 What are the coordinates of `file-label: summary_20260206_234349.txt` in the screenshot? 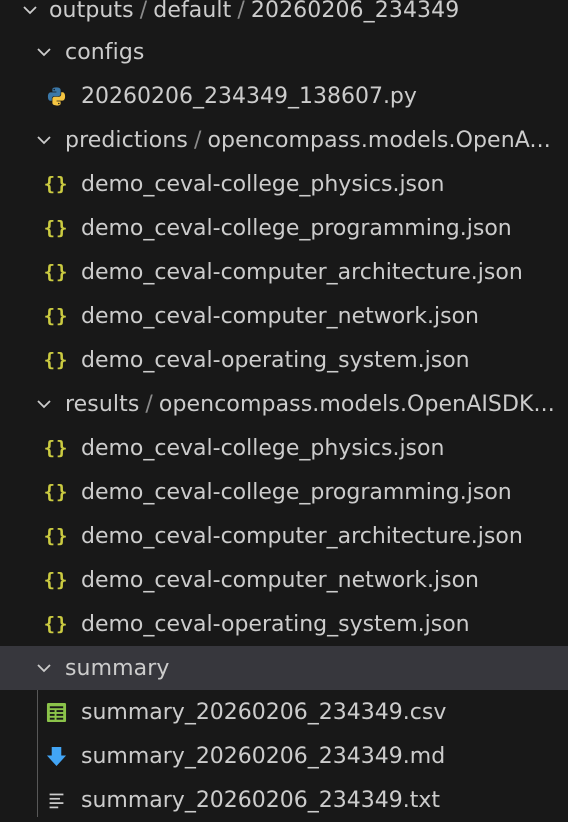 It's located at (261, 800).